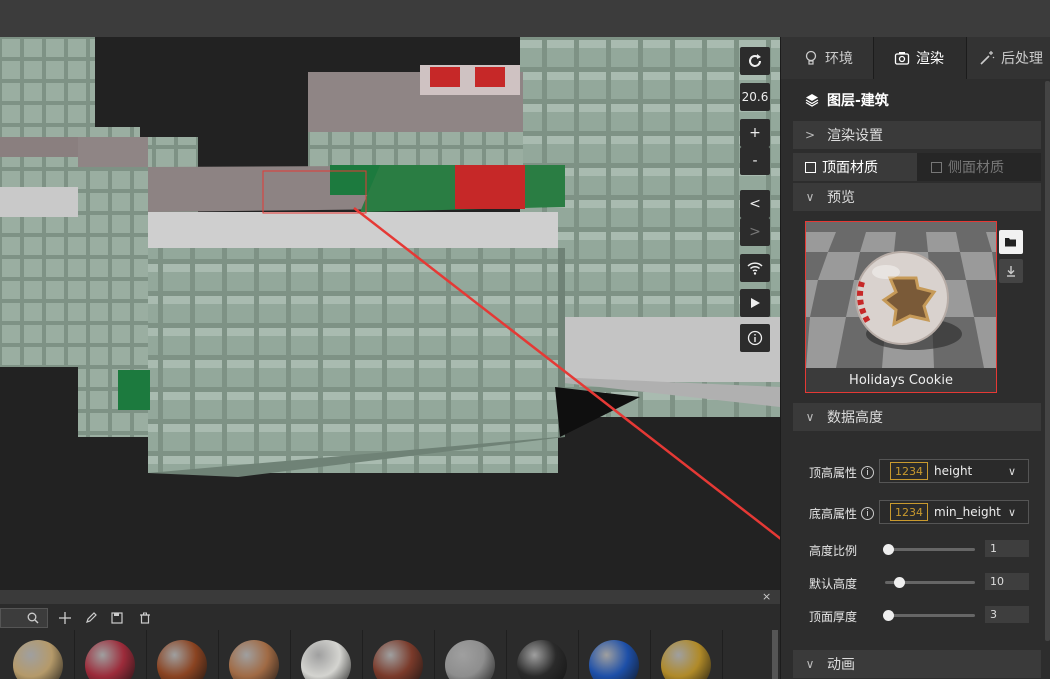  What do you see at coordinates (901, 295) in the screenshot?
I see `material-preview-image` at bounding box center [901, 295].